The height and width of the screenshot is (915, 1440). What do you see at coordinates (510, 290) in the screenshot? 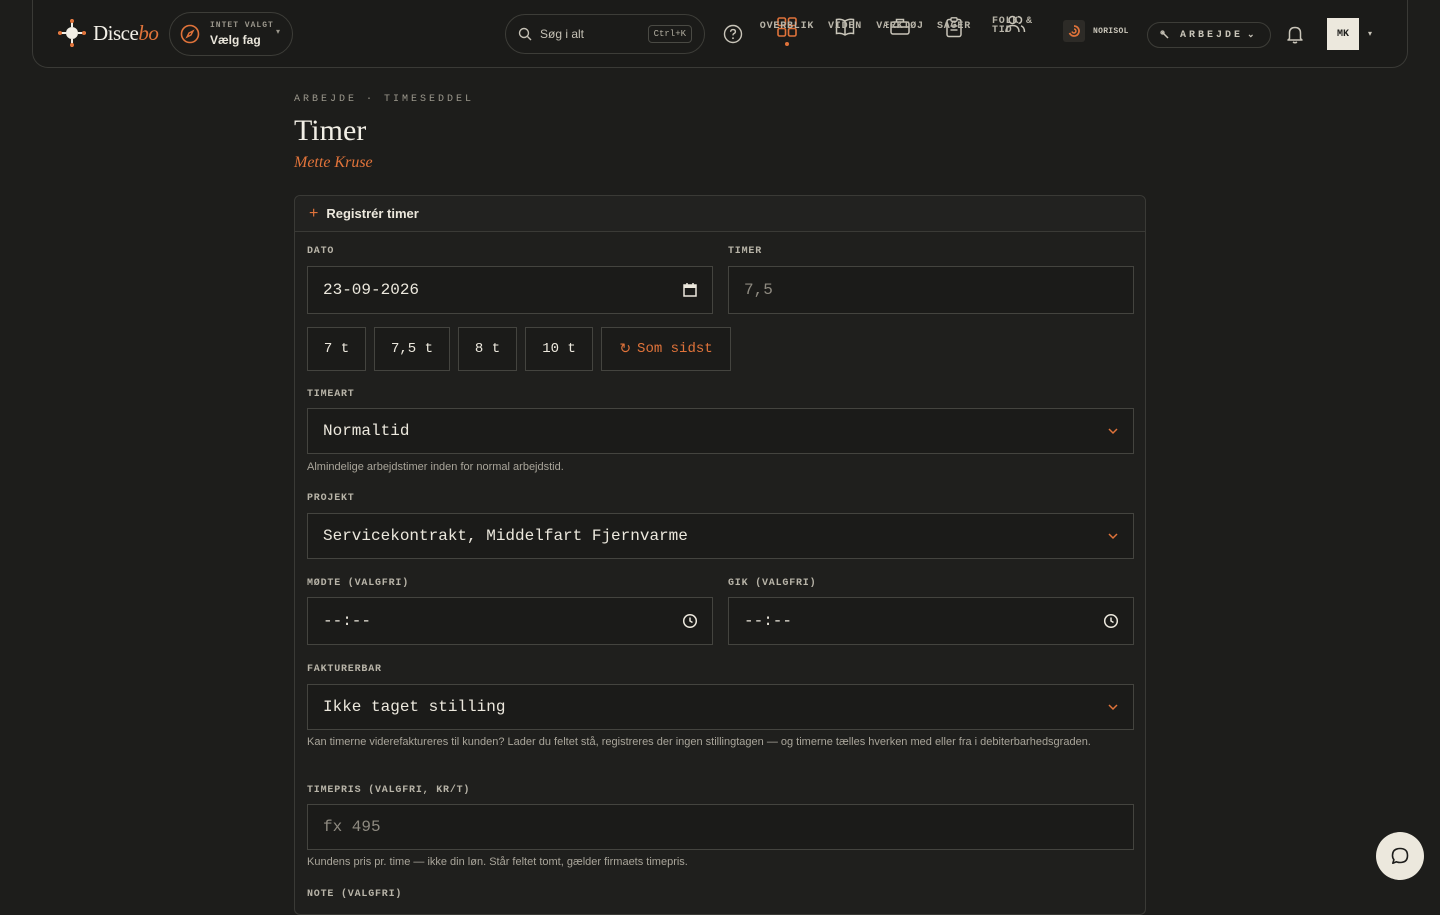
I see `date-input: 23-09-2026` at bounding box center [510, 290].